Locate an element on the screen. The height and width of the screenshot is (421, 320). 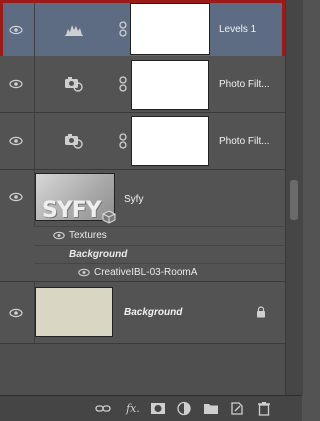
smart-filter-label: CreativeIBL-03-RoomA is located at coordinates (146, 272).